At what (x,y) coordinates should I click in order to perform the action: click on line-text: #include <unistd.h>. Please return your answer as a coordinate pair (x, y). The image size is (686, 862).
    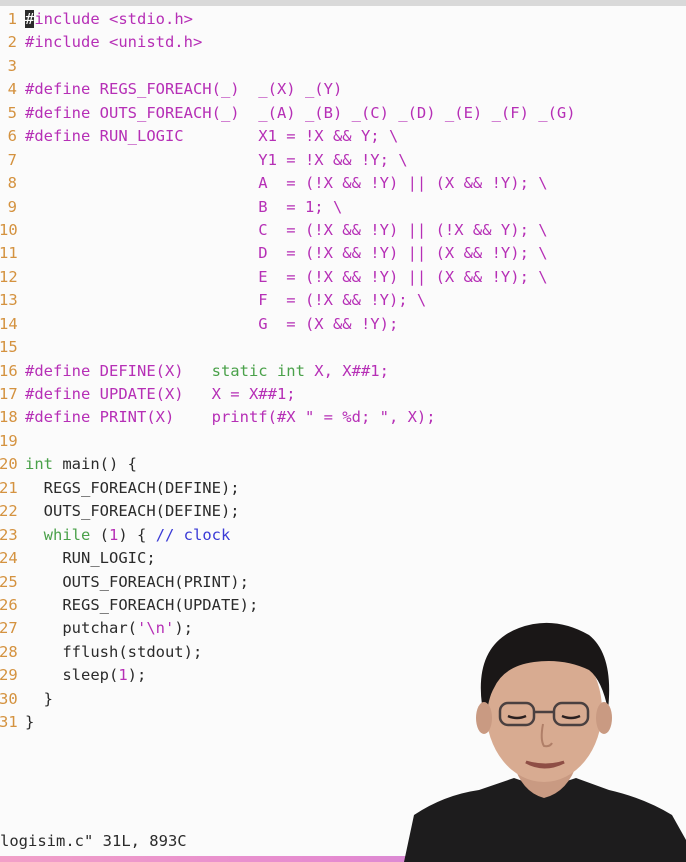
    Looking at the image, I should click on (114, 42).